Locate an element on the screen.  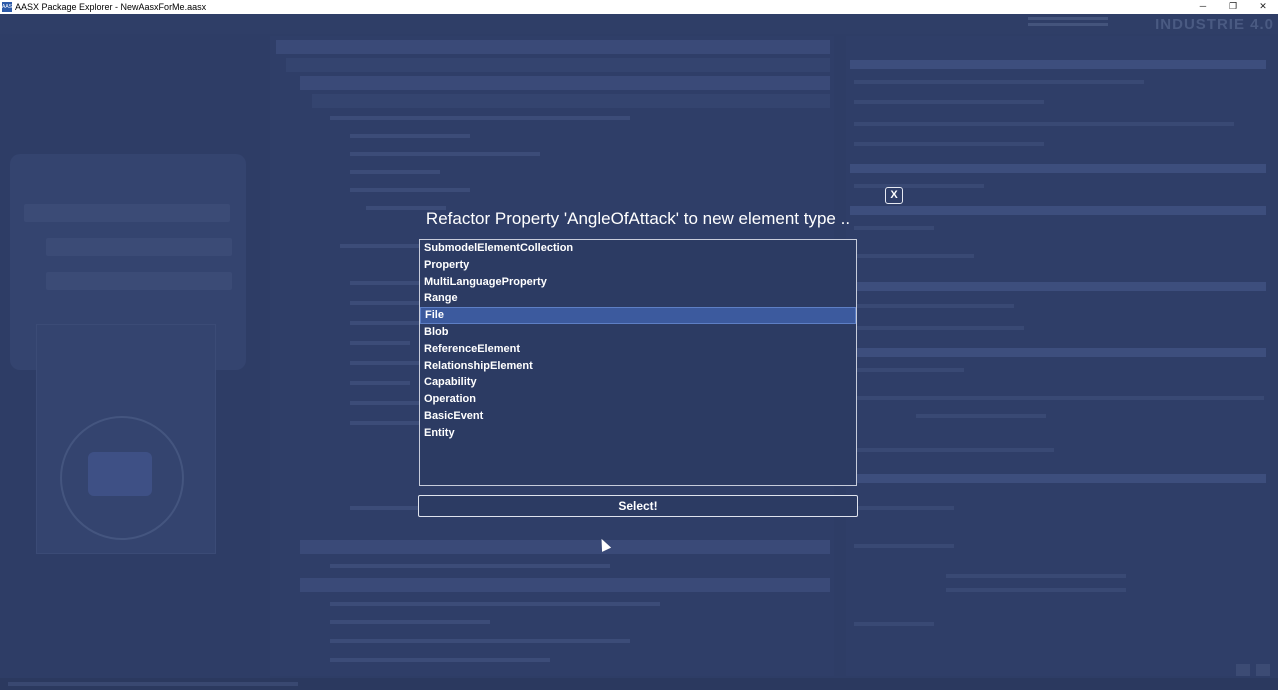
list-item-basicevent: BasicEvent is located at coordinates (638, 416).